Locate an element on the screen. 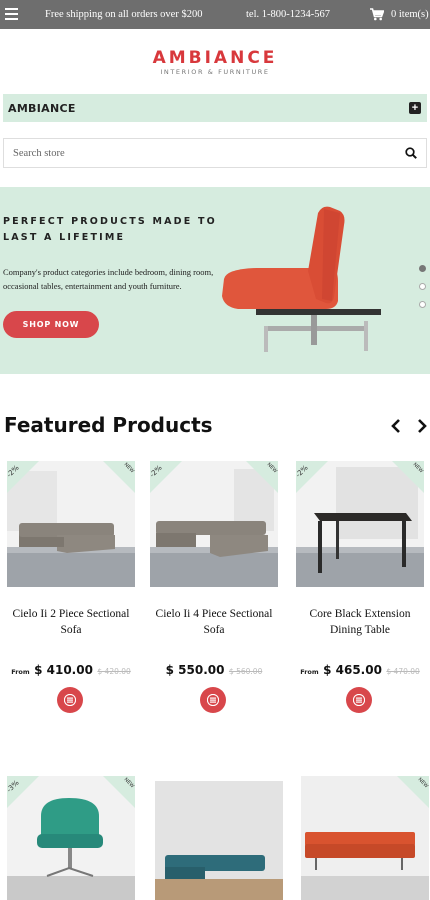 The height and width of the screenshot is (900, 430). price-line: From $ 465.00 $ 470.00 is located at coordinates (360, 670).